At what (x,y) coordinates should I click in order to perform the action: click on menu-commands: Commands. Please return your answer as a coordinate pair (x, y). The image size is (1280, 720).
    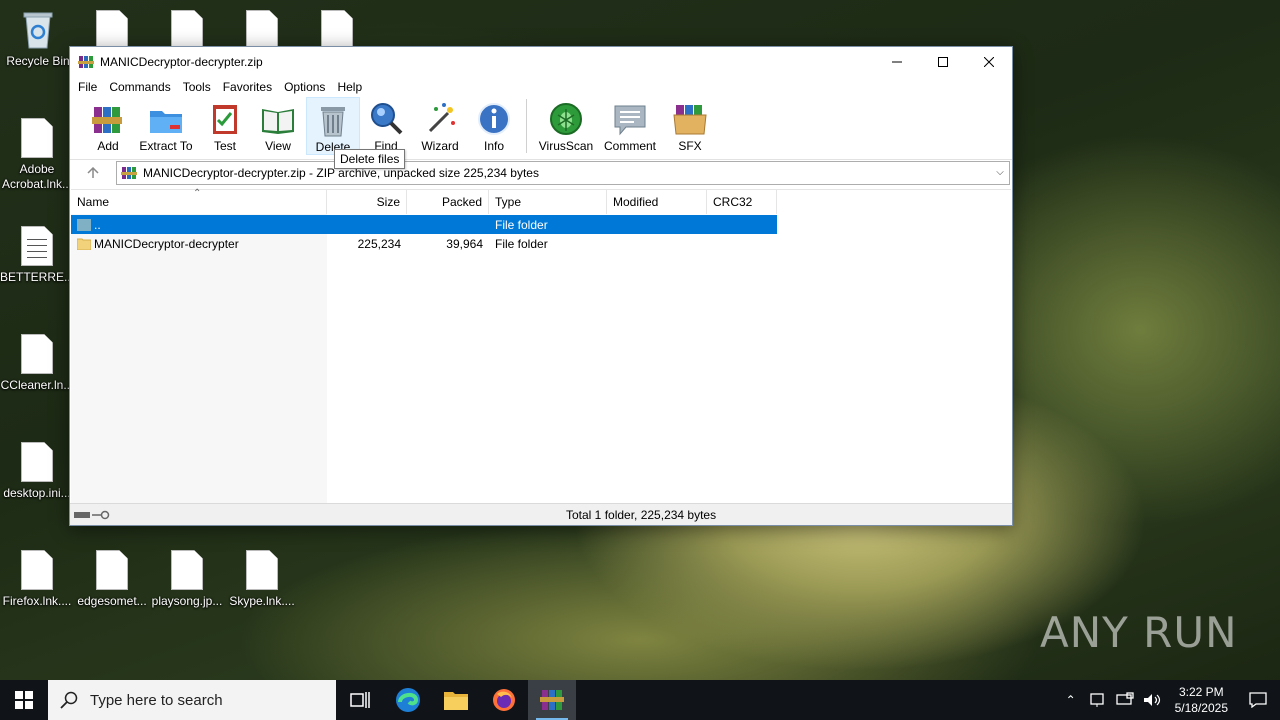
    Looking at the image, I should click on (139, 87).